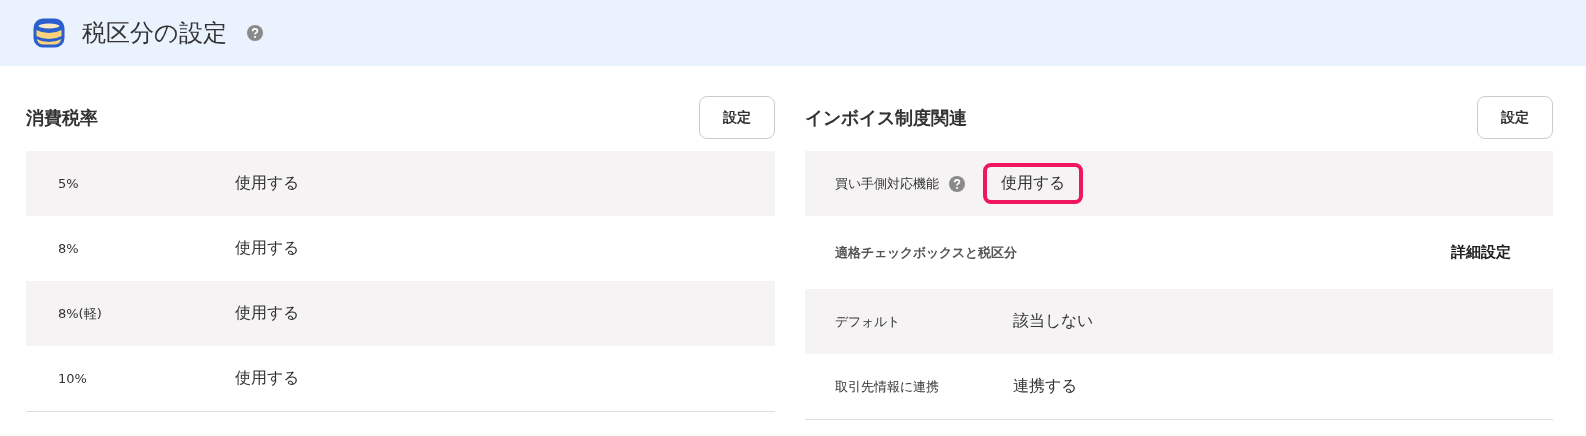  What do you see at coordinates (80, 313) in the screenshot?
I see `tax-rate-label: 8%(軽)` at bounding box center [80, 313].